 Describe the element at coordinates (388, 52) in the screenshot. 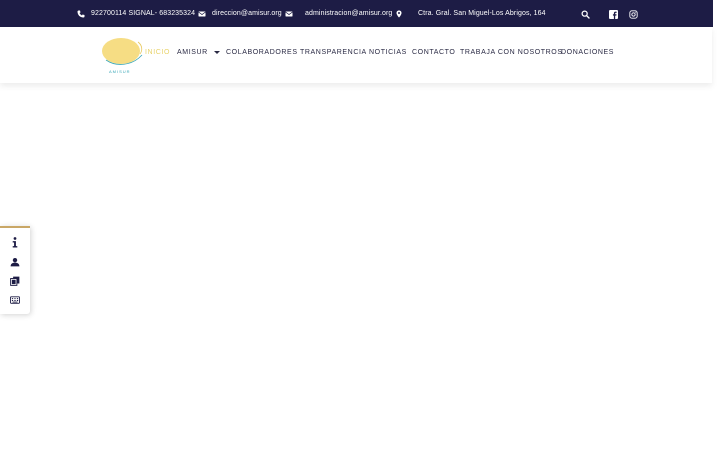

I see `nav-noticias: NOTICIAS` at that location.